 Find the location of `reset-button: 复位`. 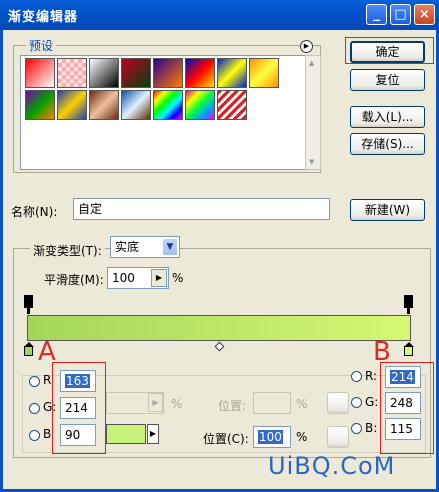

reset-button: 复位 is located at coordinates (387, 80).